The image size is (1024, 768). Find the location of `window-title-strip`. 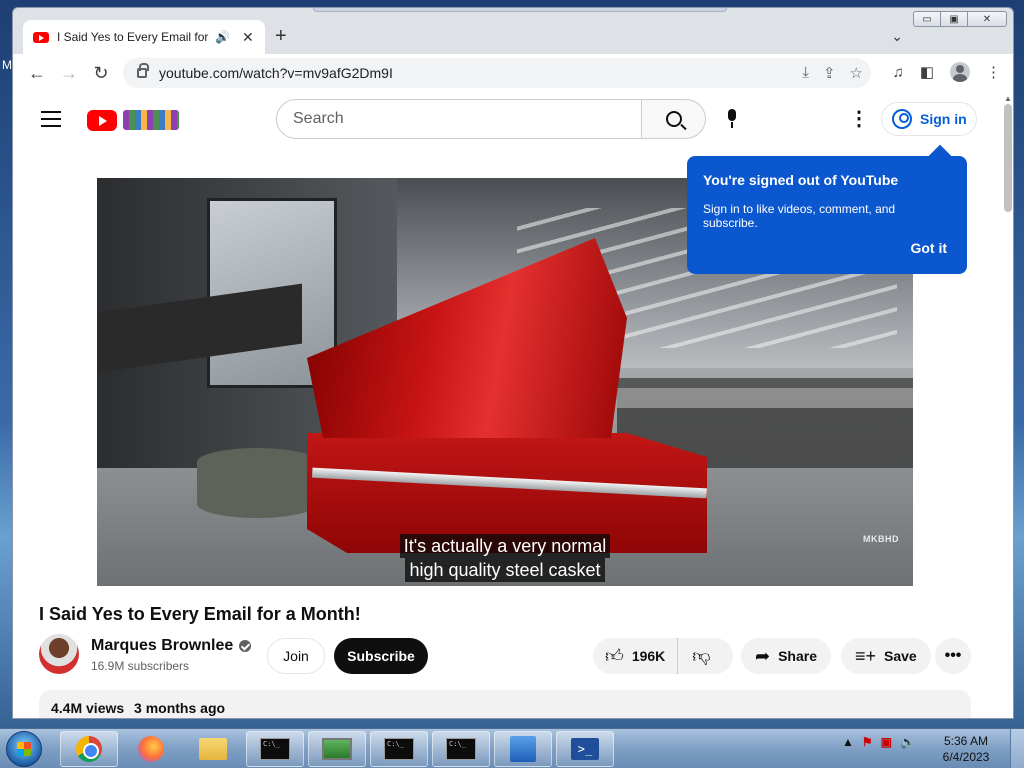

window-title-strip is located at coordinates (520, 10).